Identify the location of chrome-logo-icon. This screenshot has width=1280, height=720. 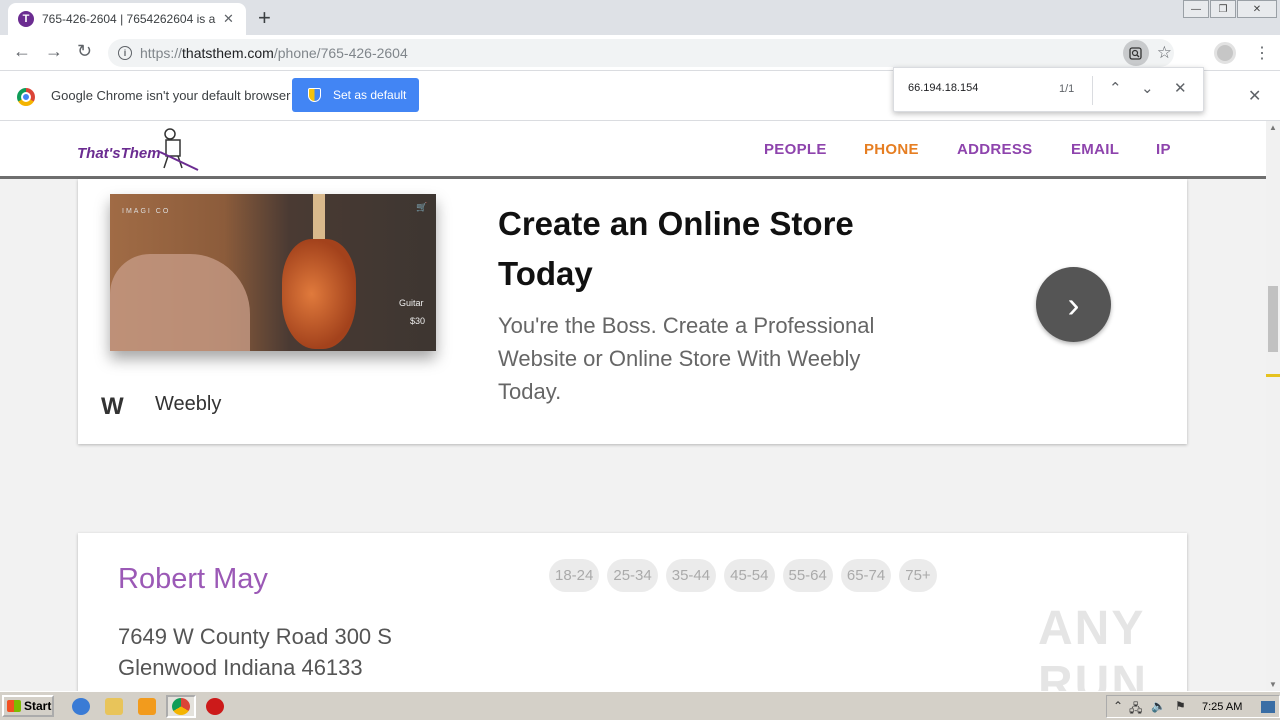
(26, 97).